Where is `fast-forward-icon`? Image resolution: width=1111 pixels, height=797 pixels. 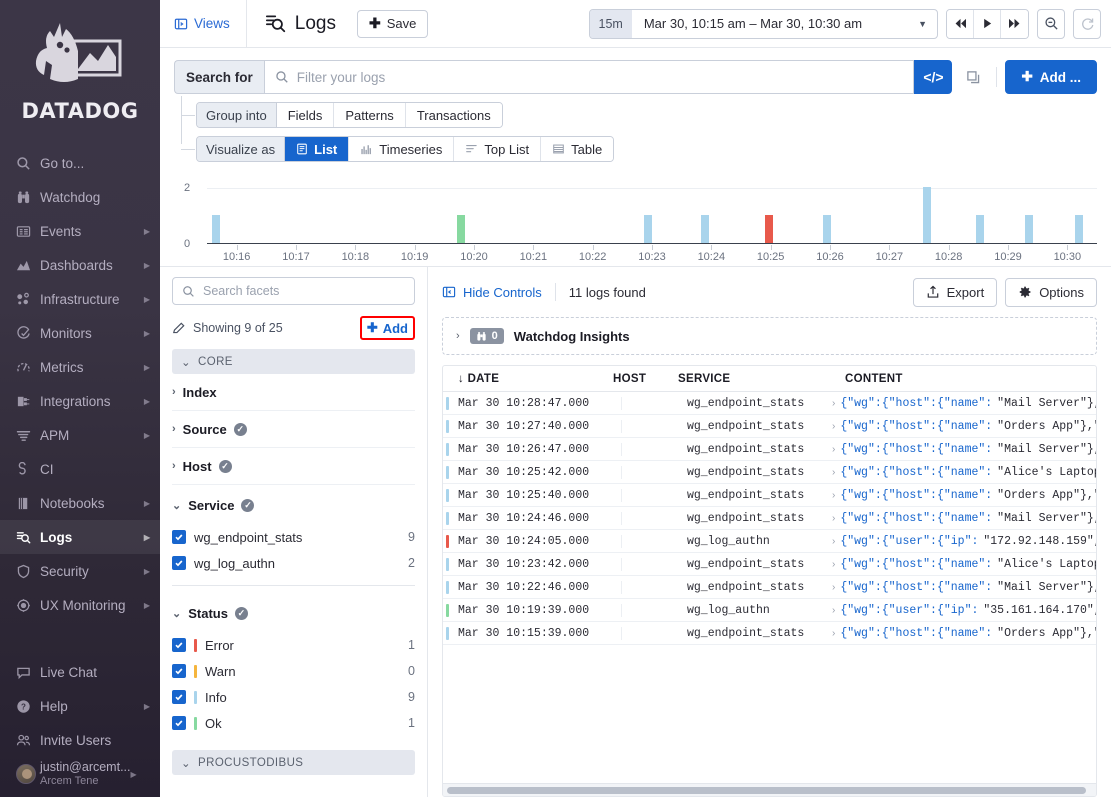 fast-forward-icon is located at coordinates (1014, 23).